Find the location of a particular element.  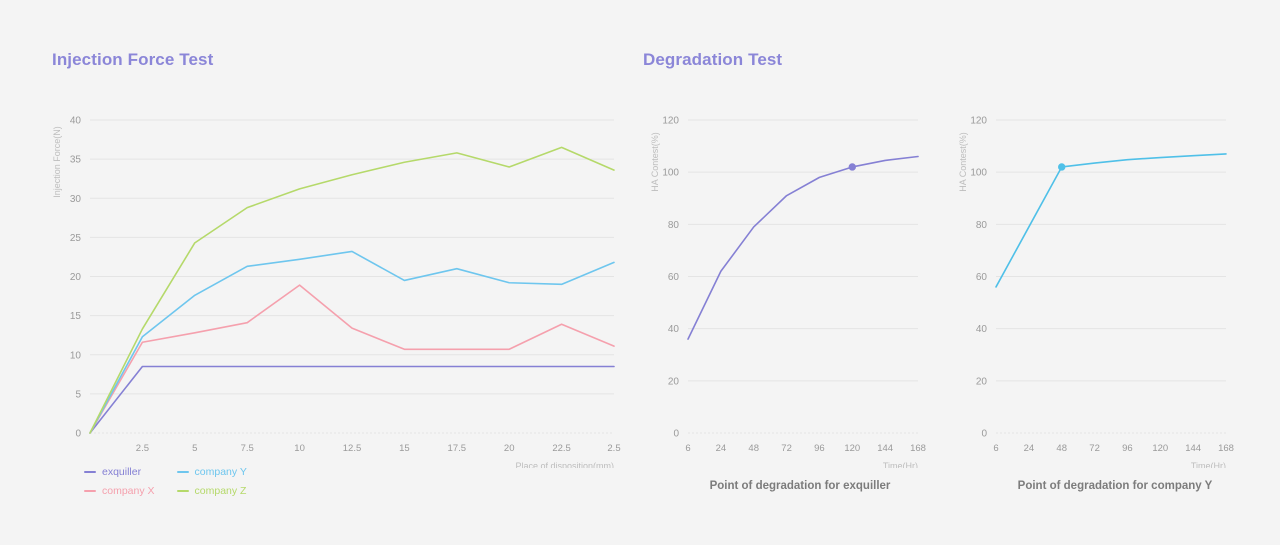

panel-degradation-test: Degradation Test is located at coordinates (712, 60).